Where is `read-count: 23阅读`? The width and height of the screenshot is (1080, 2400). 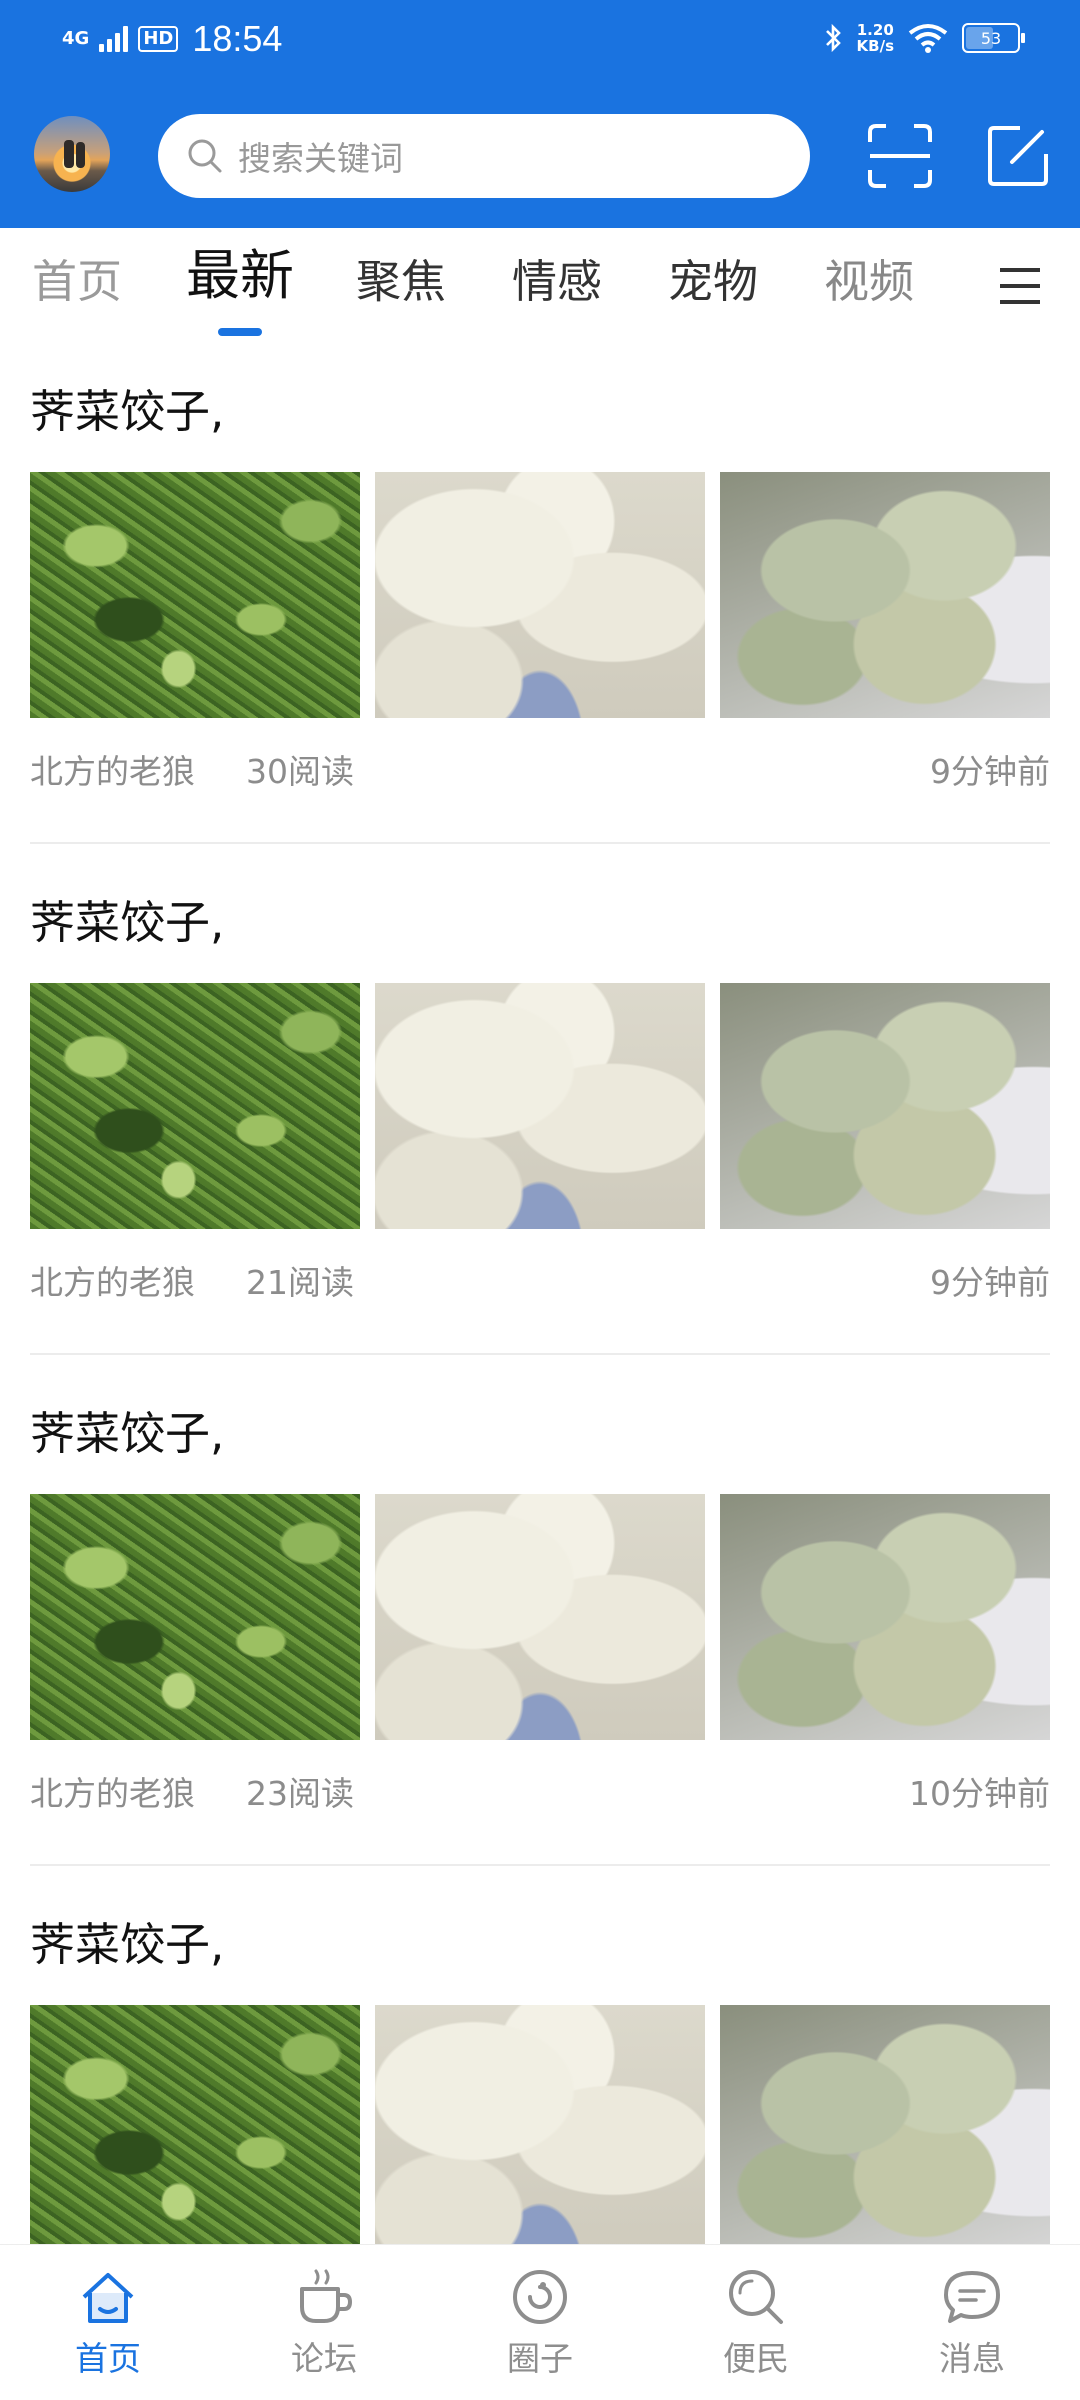
read-count: 23阅读 is located at coordinates (300, 1793).